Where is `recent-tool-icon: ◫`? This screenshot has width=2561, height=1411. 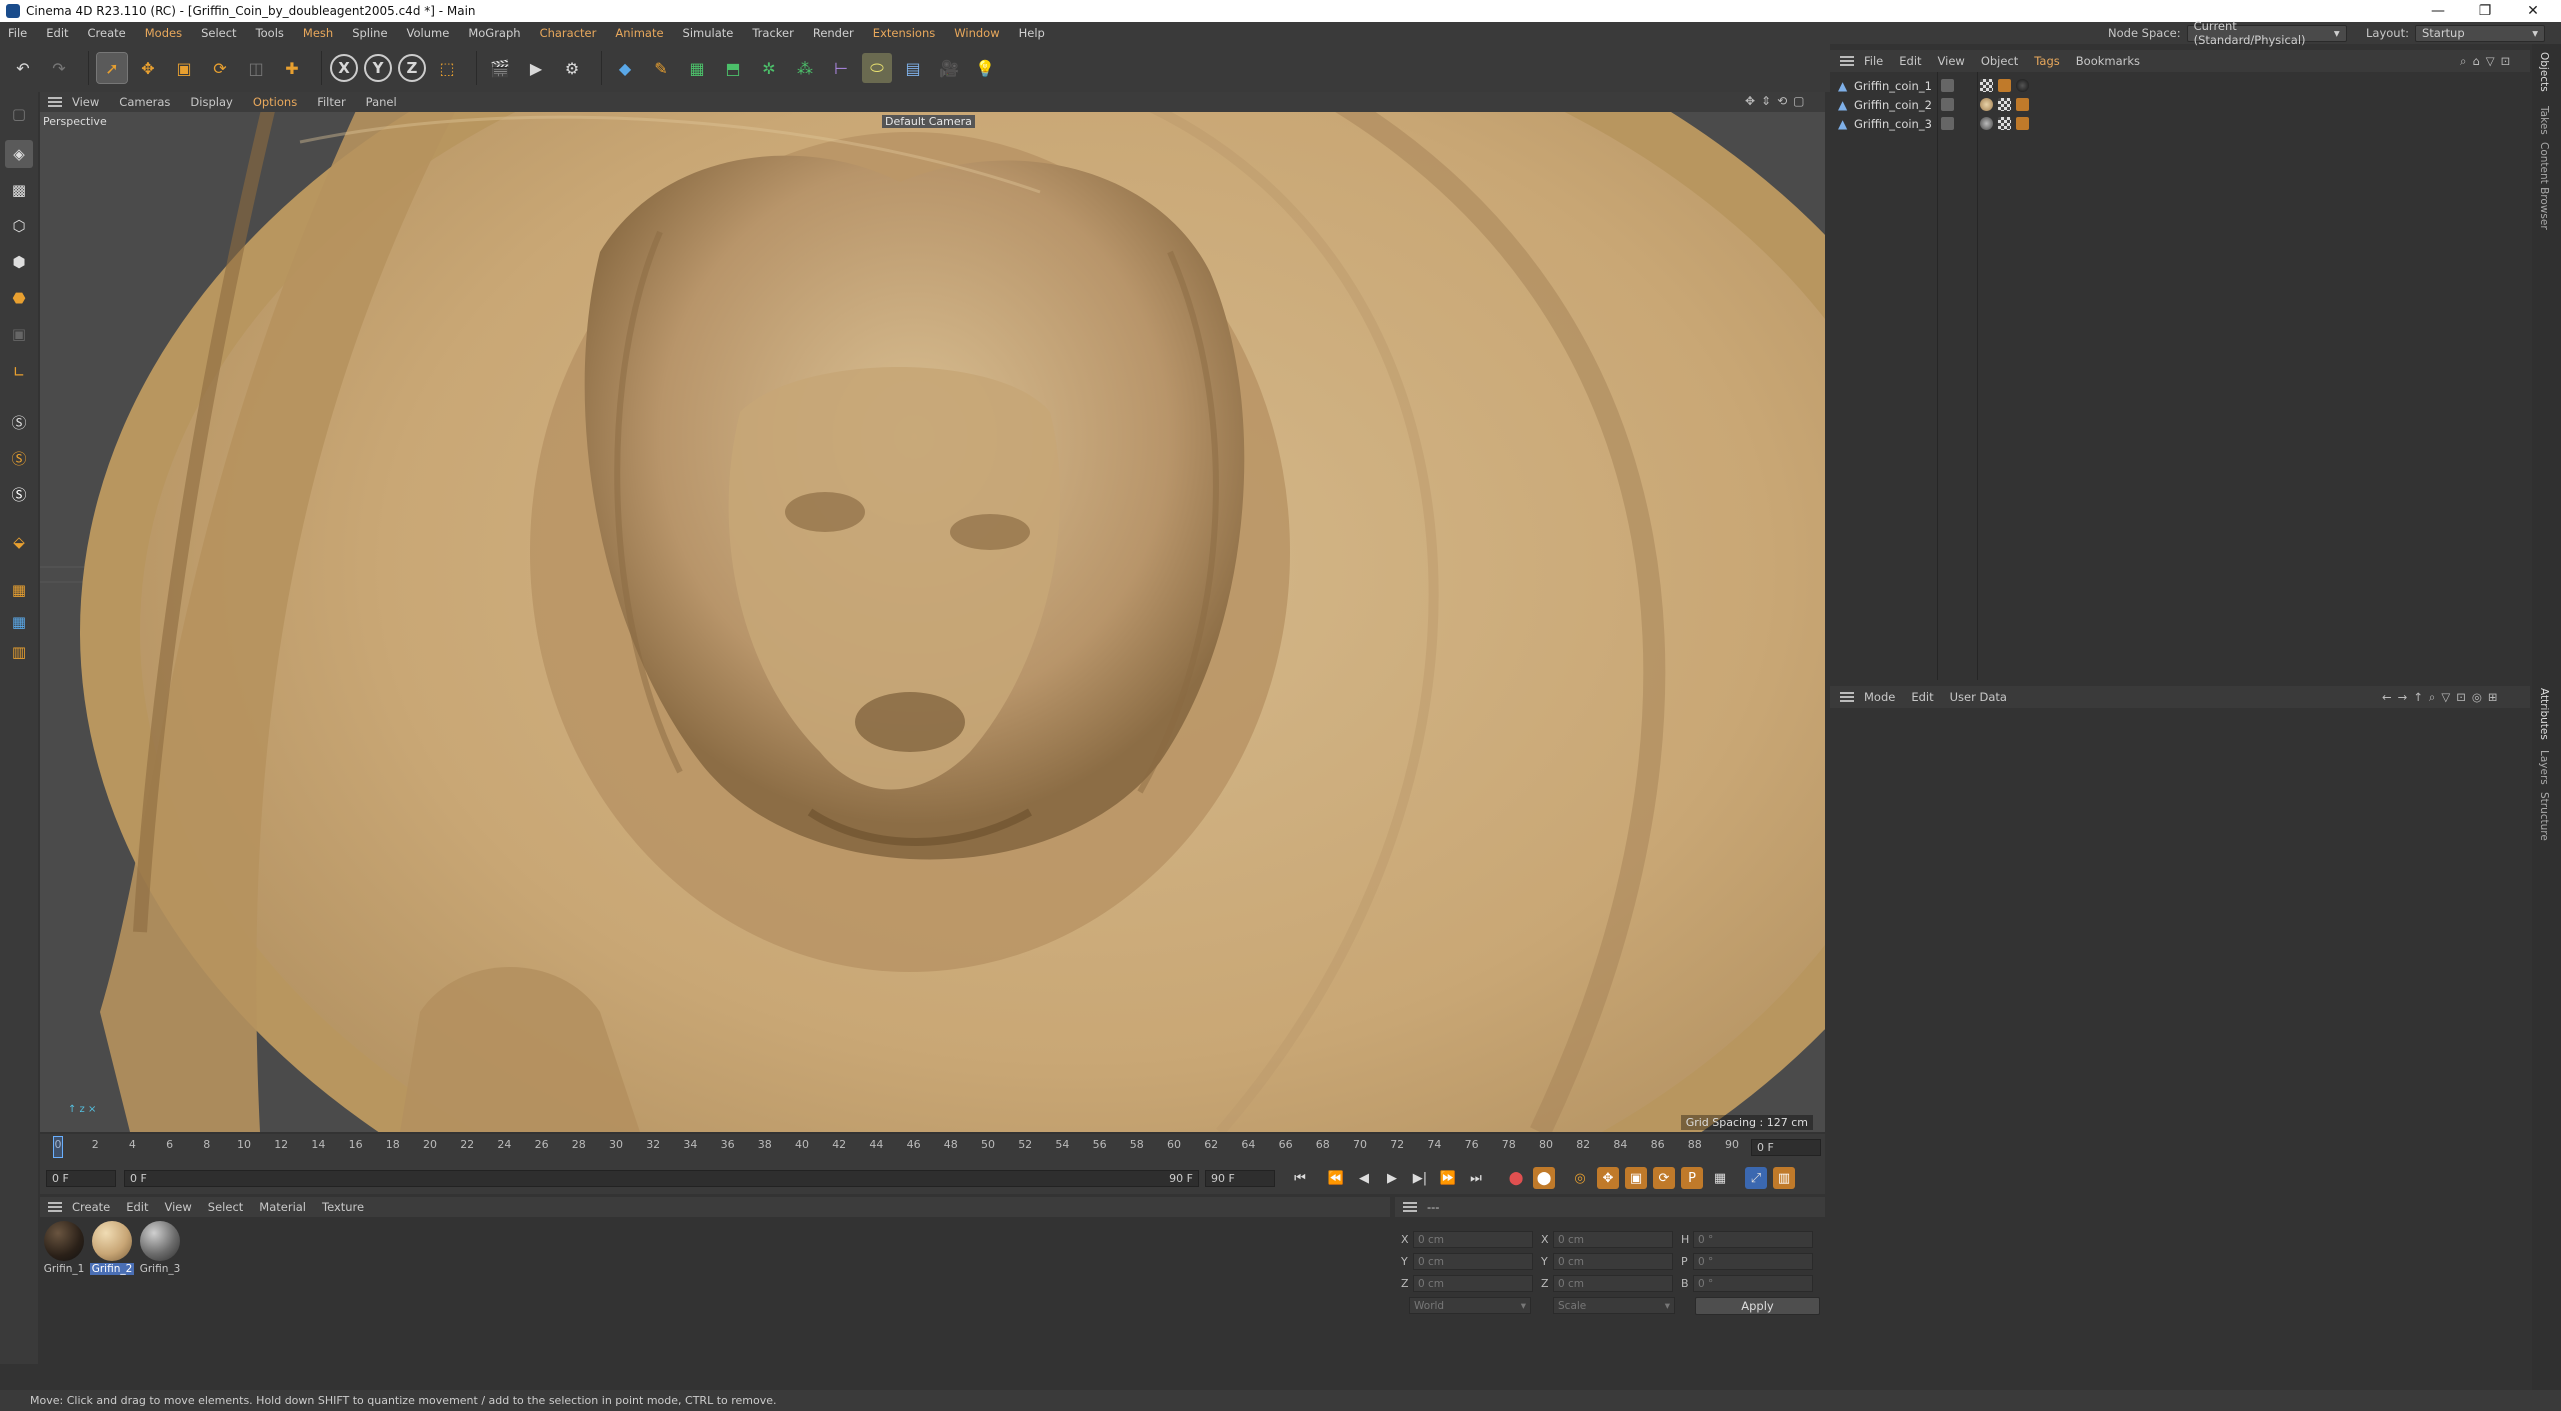
recent-tool-icon: ◫ is located at coordinates (256, 68).